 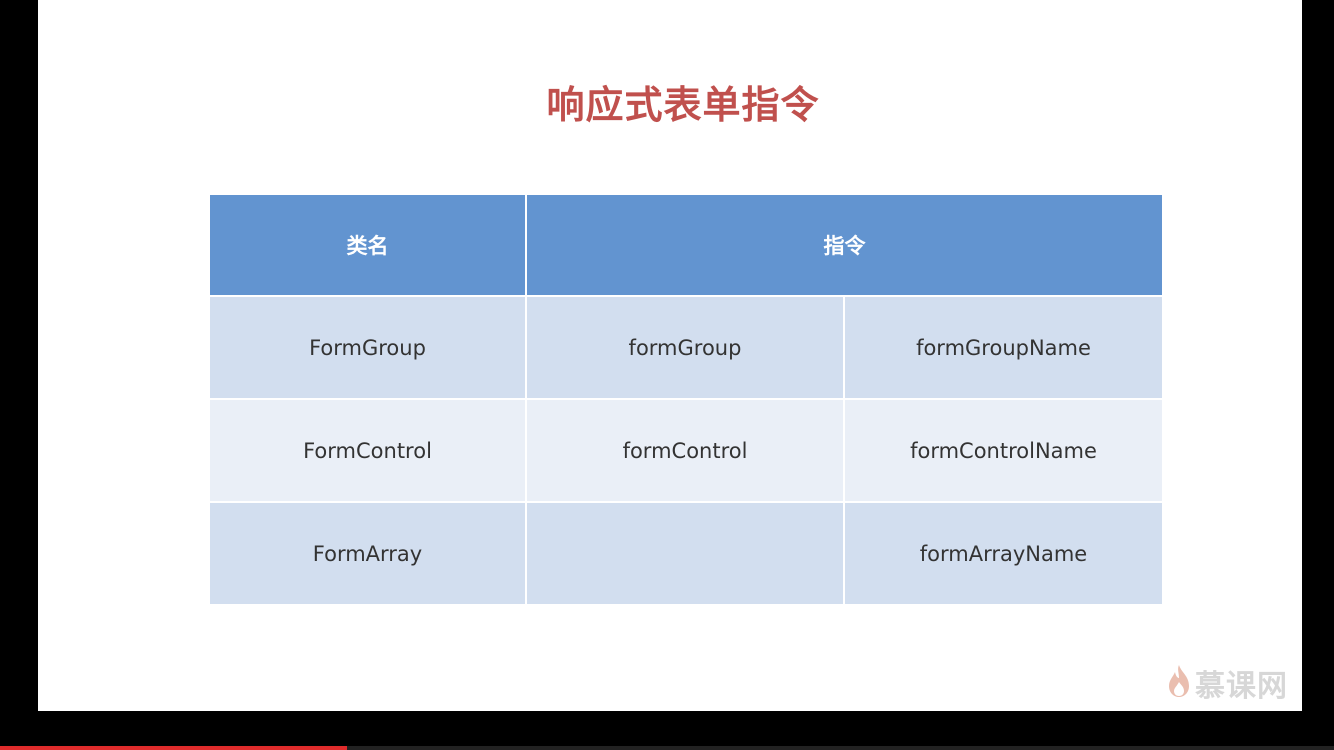 What do you see at coordinates (1003, 347) in the screenshot?
I see `cell-name-directive: formGroupName` at bounding box center [1003, 347].